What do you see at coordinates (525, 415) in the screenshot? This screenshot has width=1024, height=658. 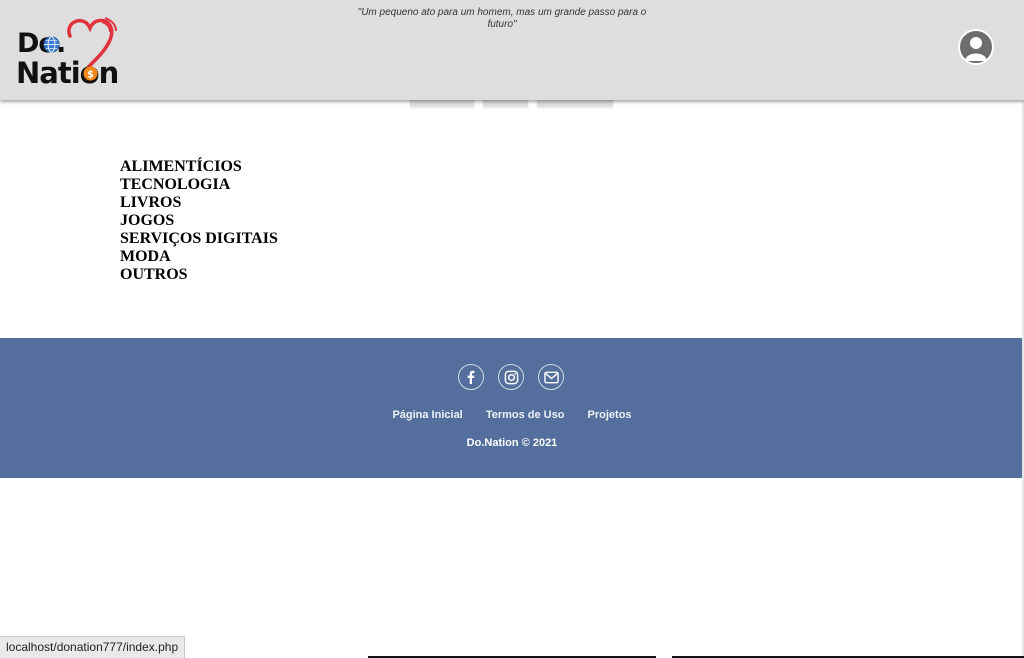 I see `footer-link-termos-de-uso: Termos de Uso` at bounding box center [525, 415].